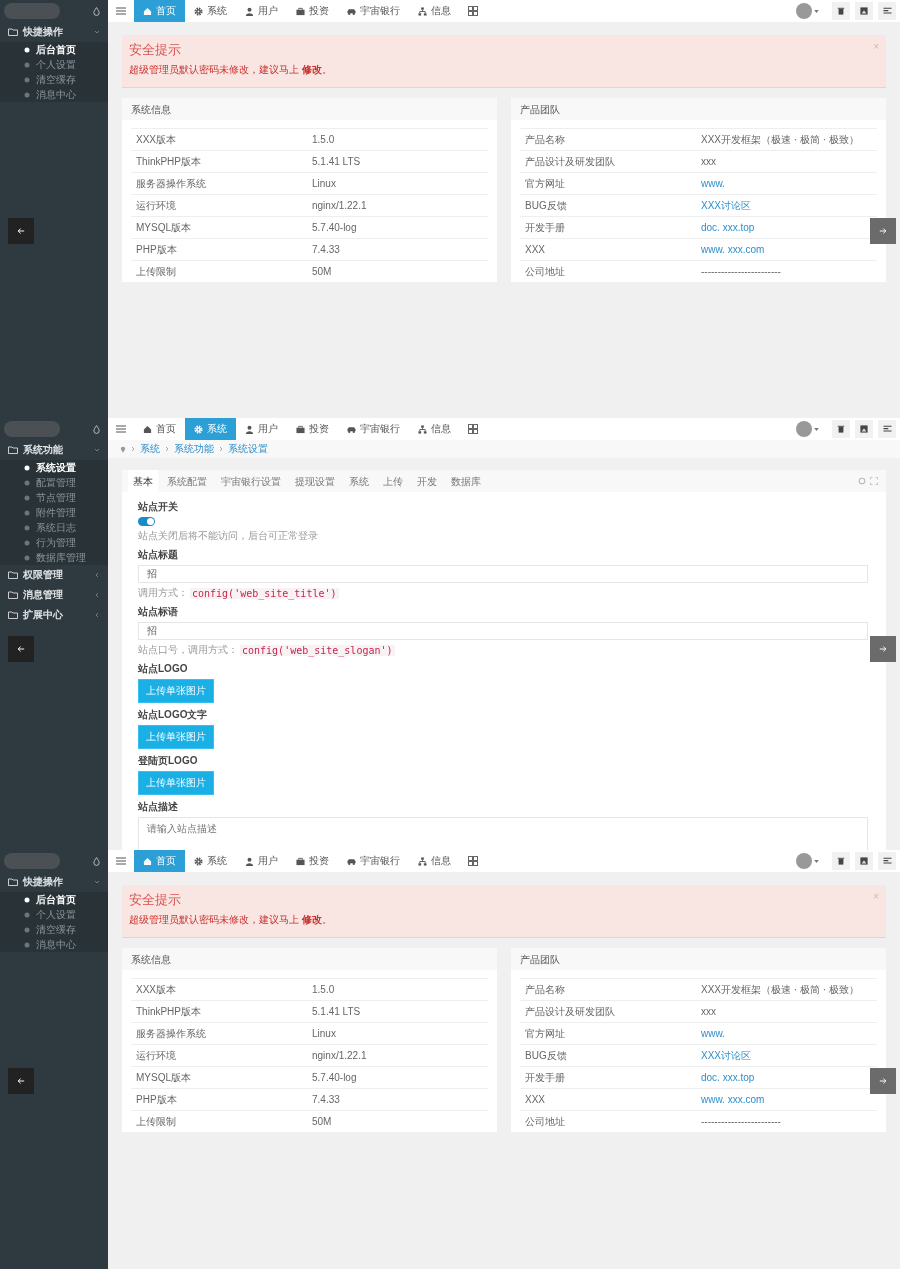 Image resolution: width=900 pixels, height=1269 pixels. I want to click on breadcrumb-link: 系统设置, so click(248, 449).